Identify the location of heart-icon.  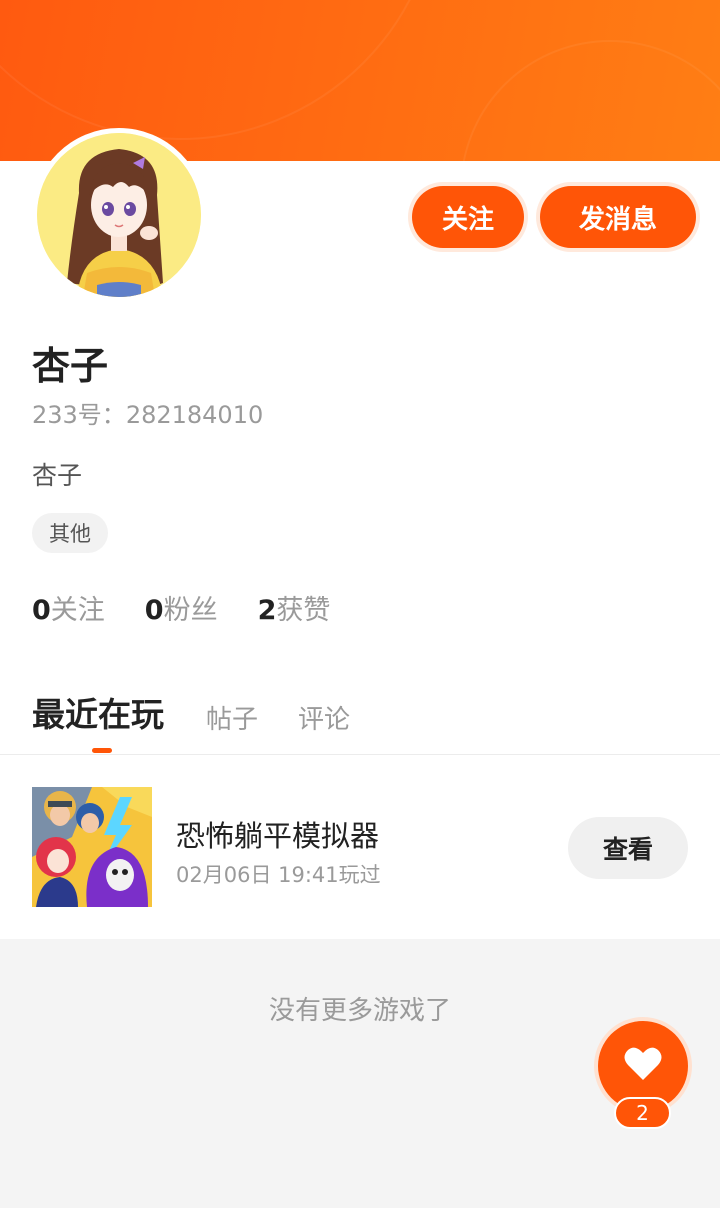
(643, 1066).